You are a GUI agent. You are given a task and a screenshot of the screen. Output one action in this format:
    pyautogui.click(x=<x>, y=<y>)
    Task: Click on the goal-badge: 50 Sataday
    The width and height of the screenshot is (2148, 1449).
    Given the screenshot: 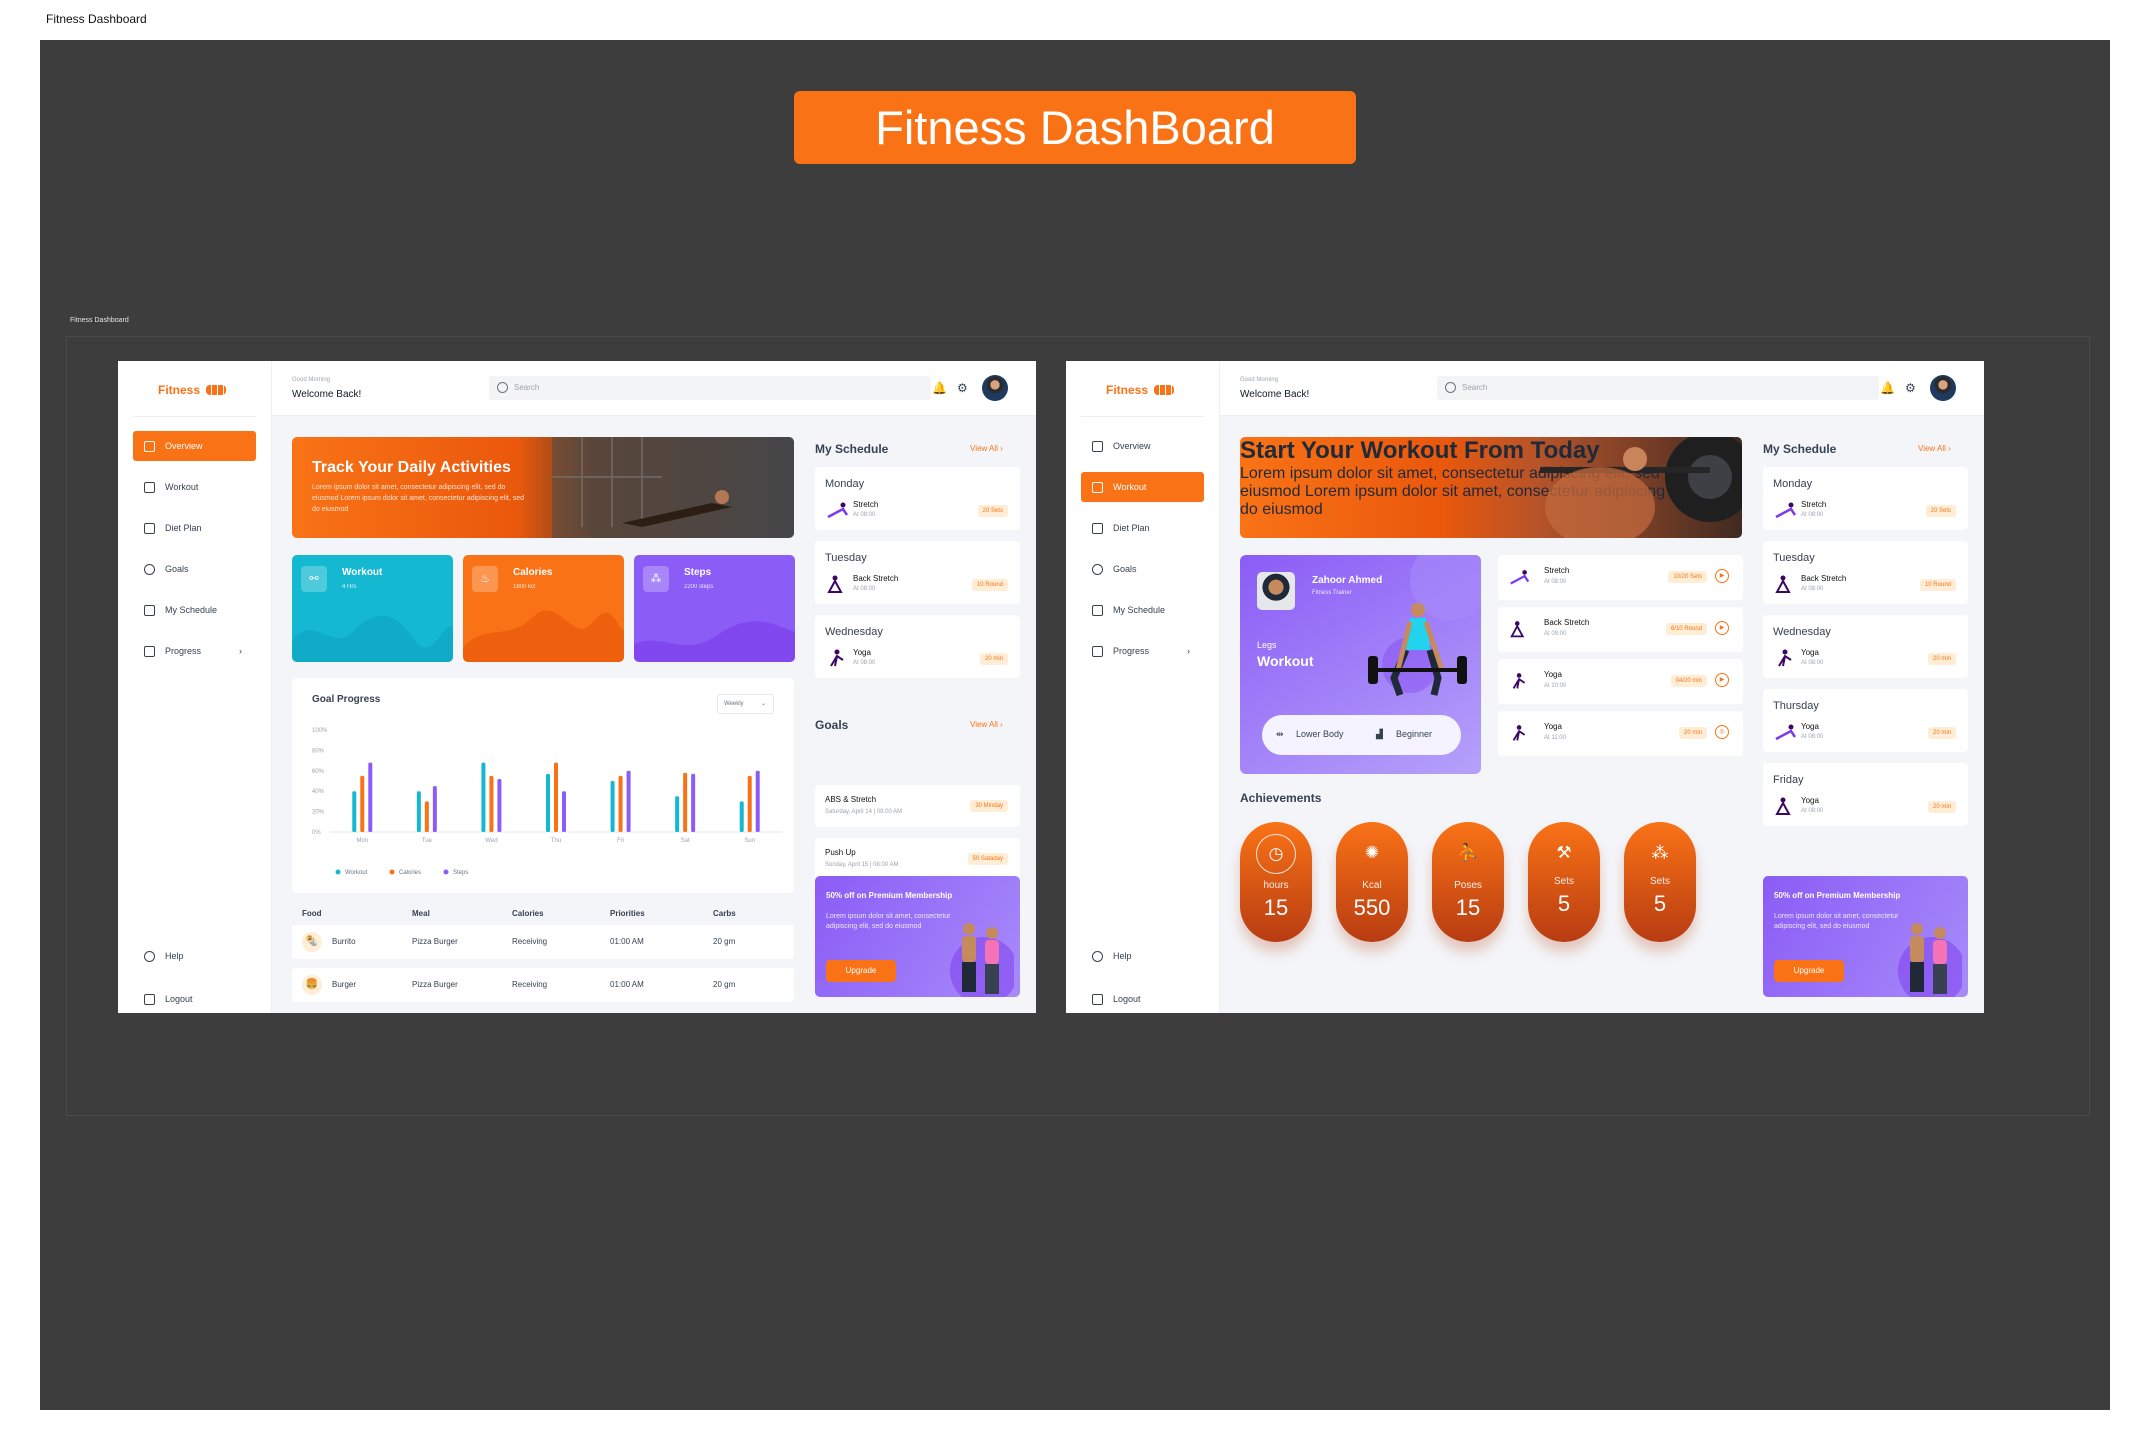 What is the action you would take?
    pyautogui.click(x=987, y=859)
    